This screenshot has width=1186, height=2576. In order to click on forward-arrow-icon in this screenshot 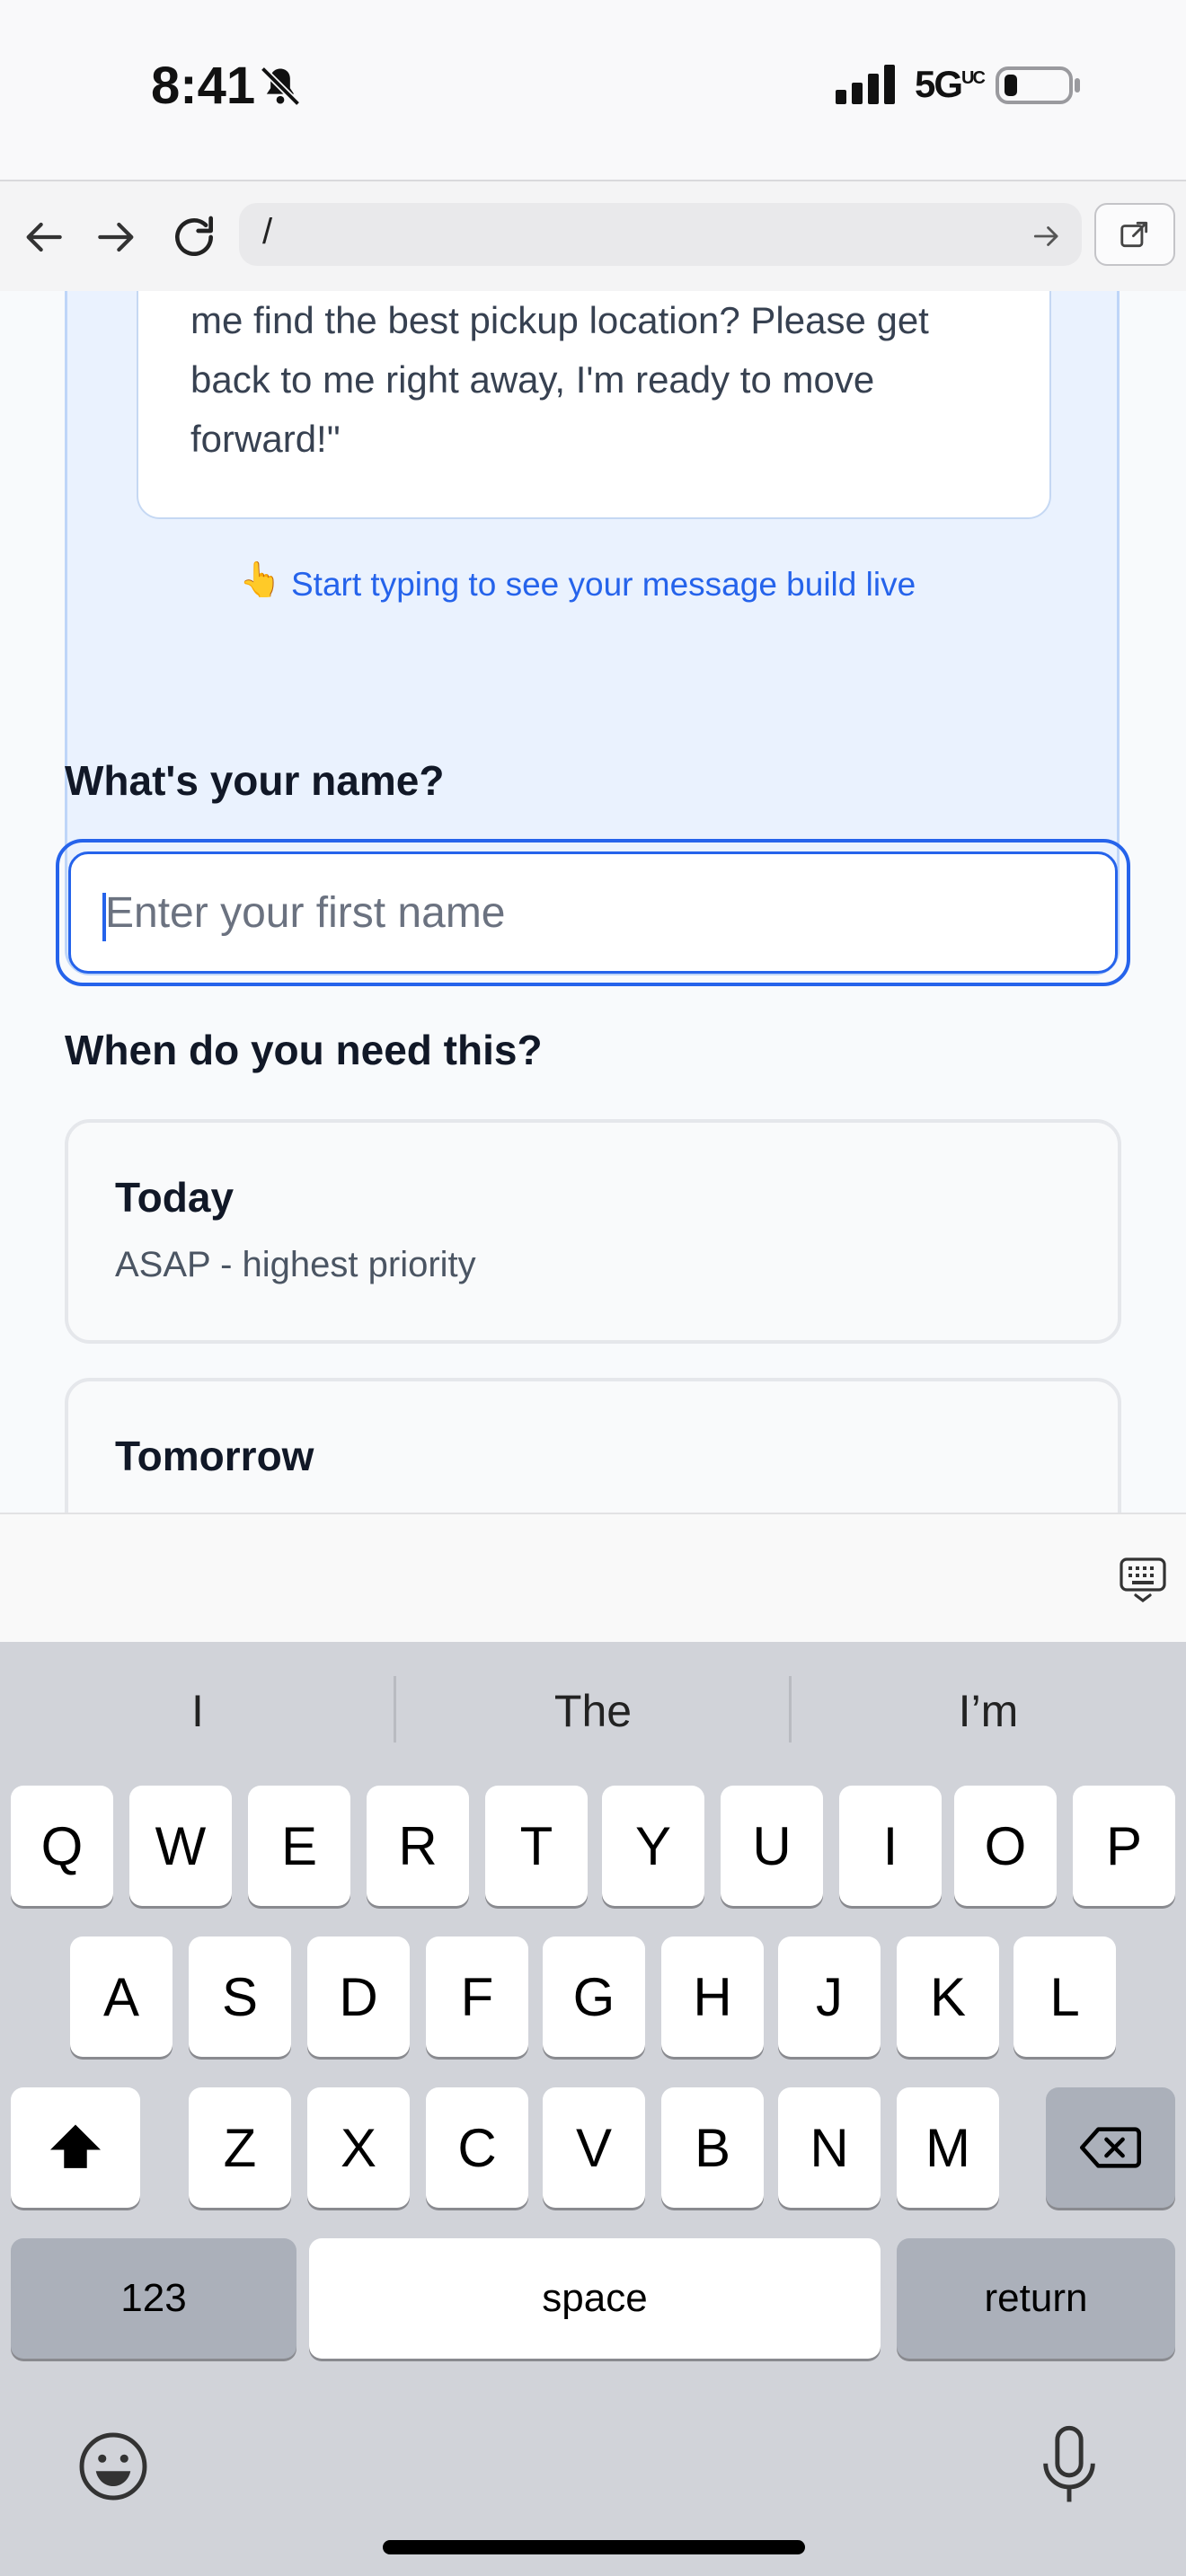, I will do `click(117, 237)`.